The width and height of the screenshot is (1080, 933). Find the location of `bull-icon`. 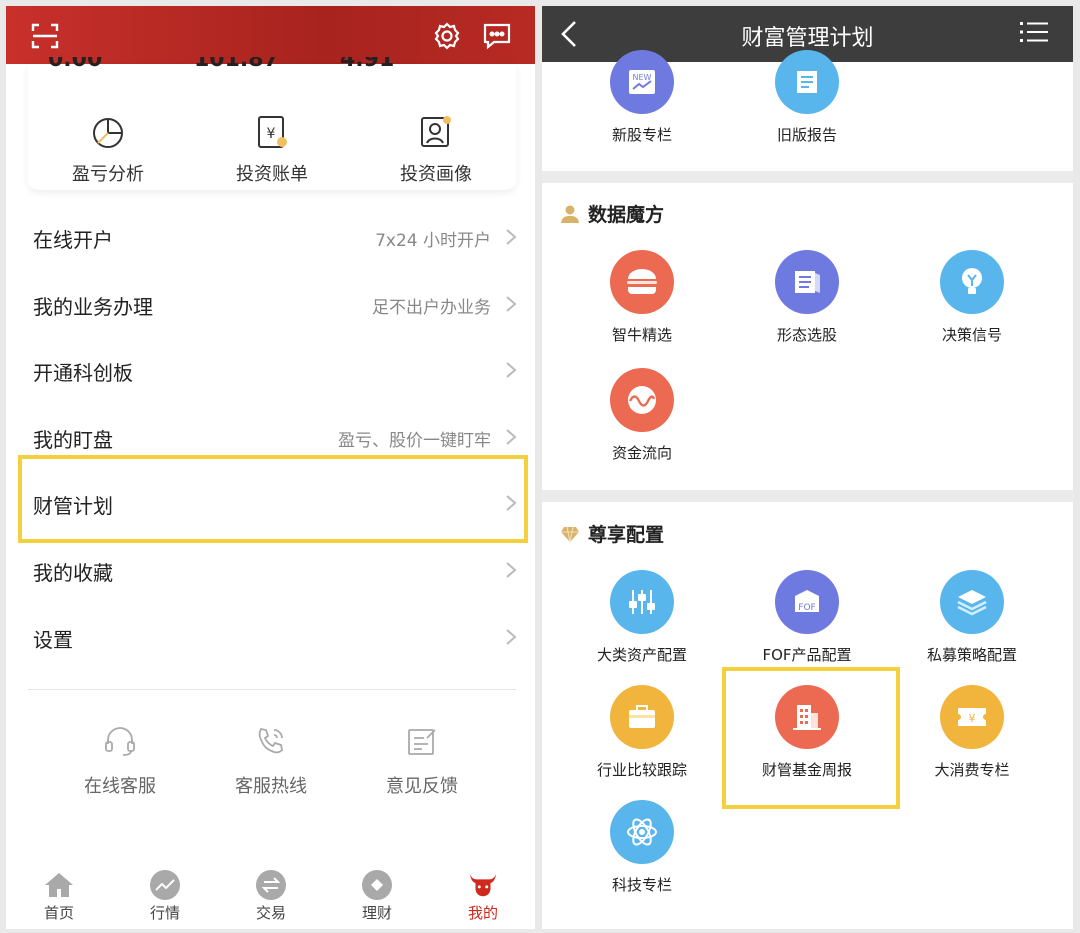

bull-icon is located at coordinates (483, 885).